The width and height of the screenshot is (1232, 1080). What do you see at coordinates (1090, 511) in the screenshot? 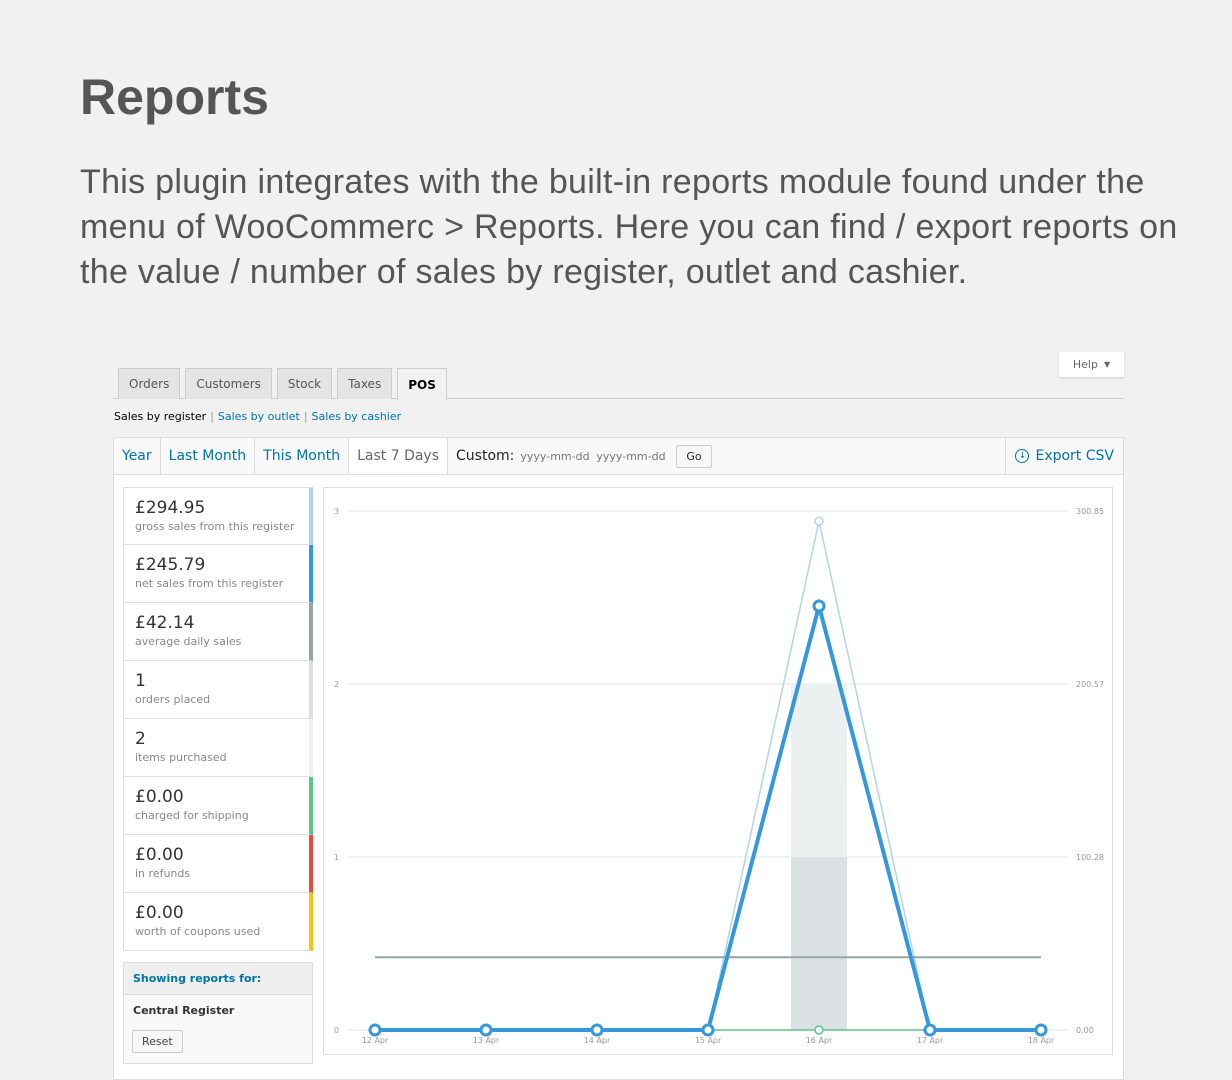
I see `right-tick-label: 300.85` at bounding box center [1090, 511].